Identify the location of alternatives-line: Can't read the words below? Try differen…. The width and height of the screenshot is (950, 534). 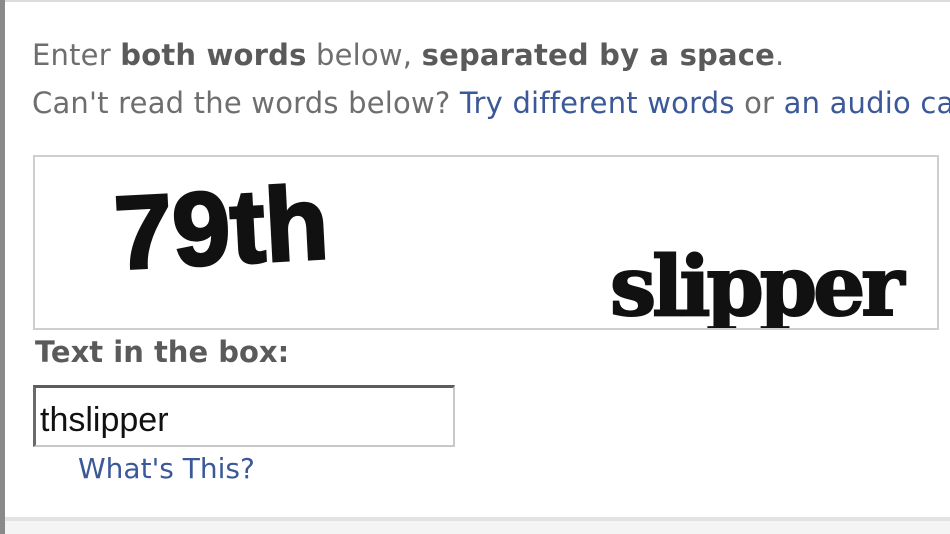
(491, 103).